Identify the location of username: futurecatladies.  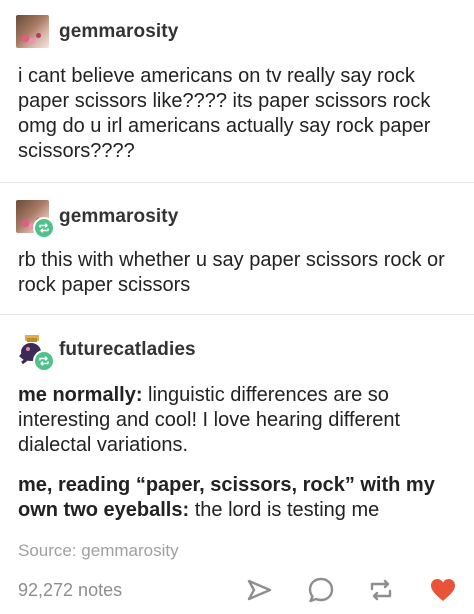
(127, 350).